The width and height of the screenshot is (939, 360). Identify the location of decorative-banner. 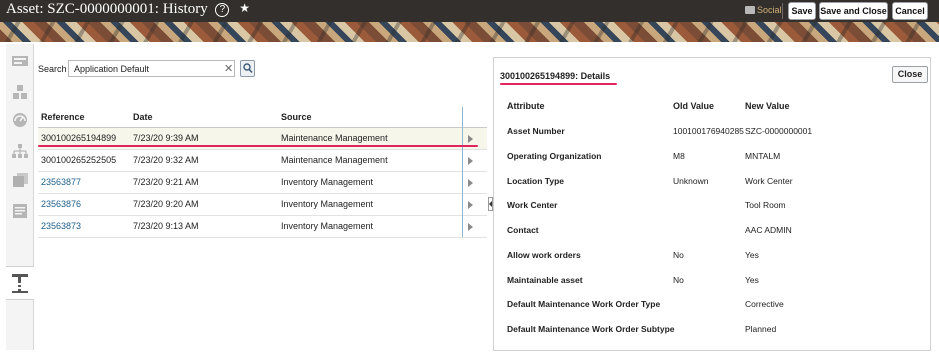
(469, 32).